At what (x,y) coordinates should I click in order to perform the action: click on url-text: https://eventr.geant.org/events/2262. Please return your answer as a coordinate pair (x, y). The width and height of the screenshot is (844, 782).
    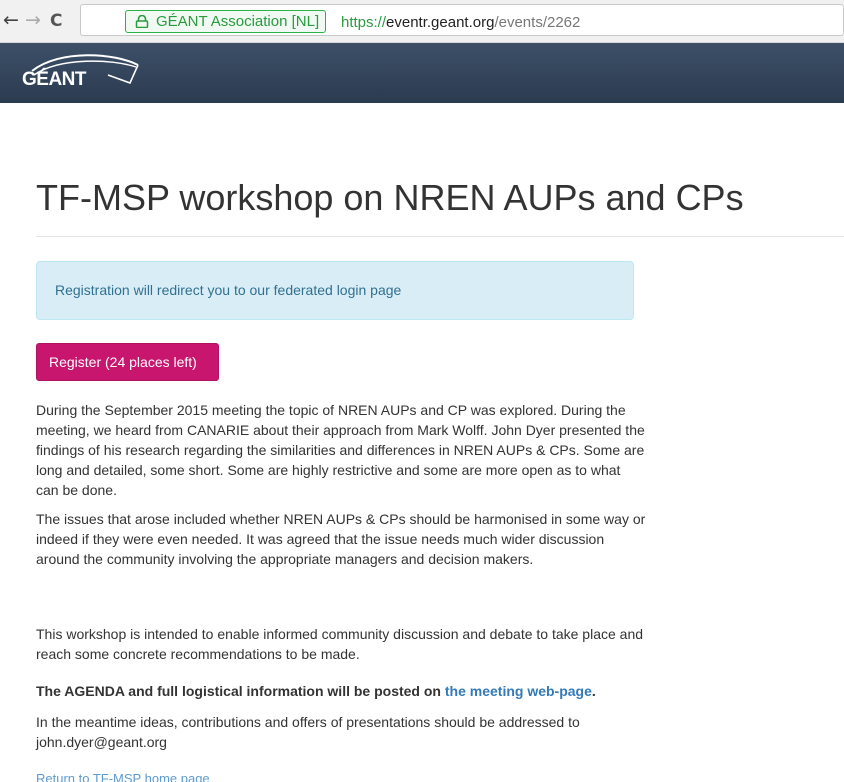
    Looking at the image, I should click on (460, 23).